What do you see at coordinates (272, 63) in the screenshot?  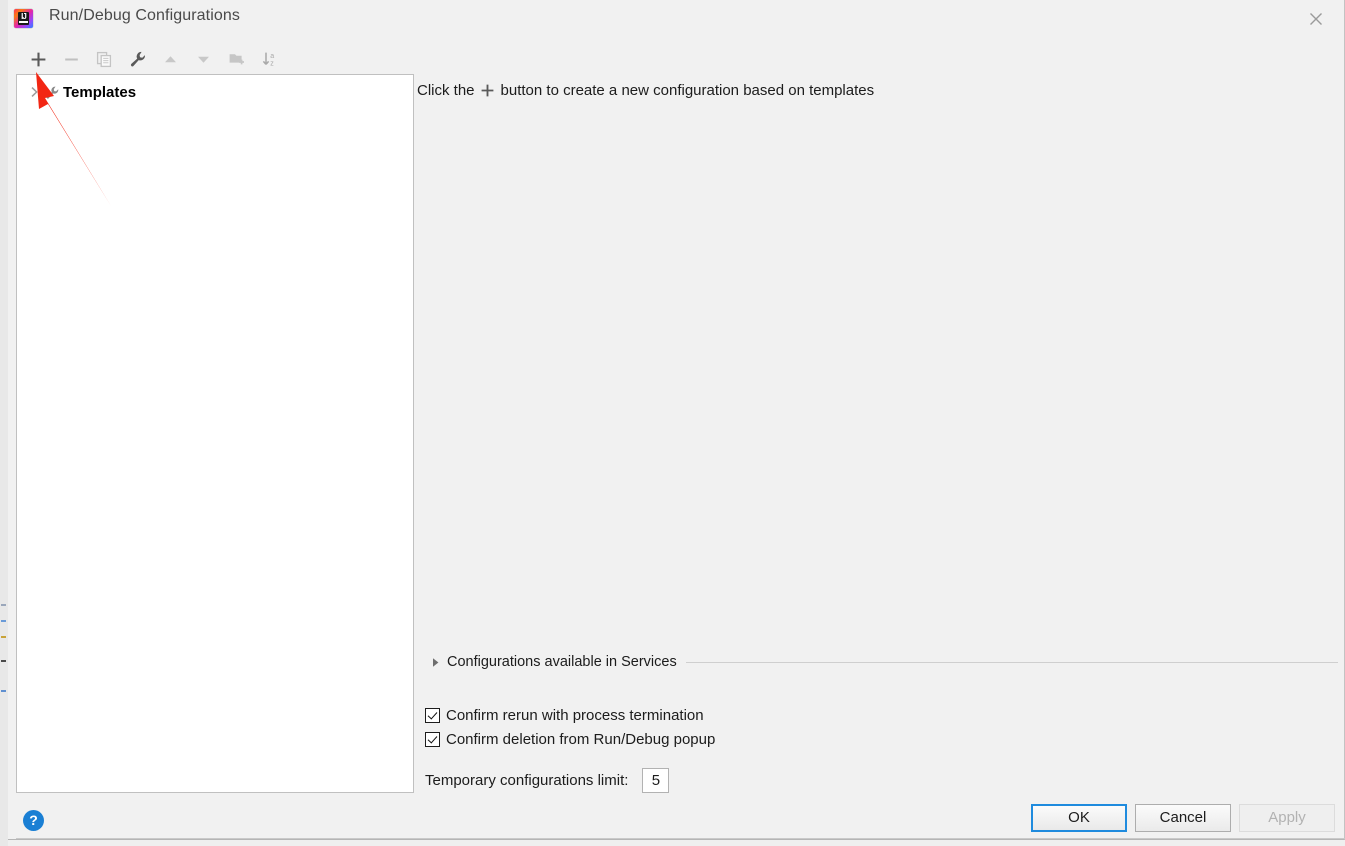 I see `svg-text: z` at bounding box center [272, 63].